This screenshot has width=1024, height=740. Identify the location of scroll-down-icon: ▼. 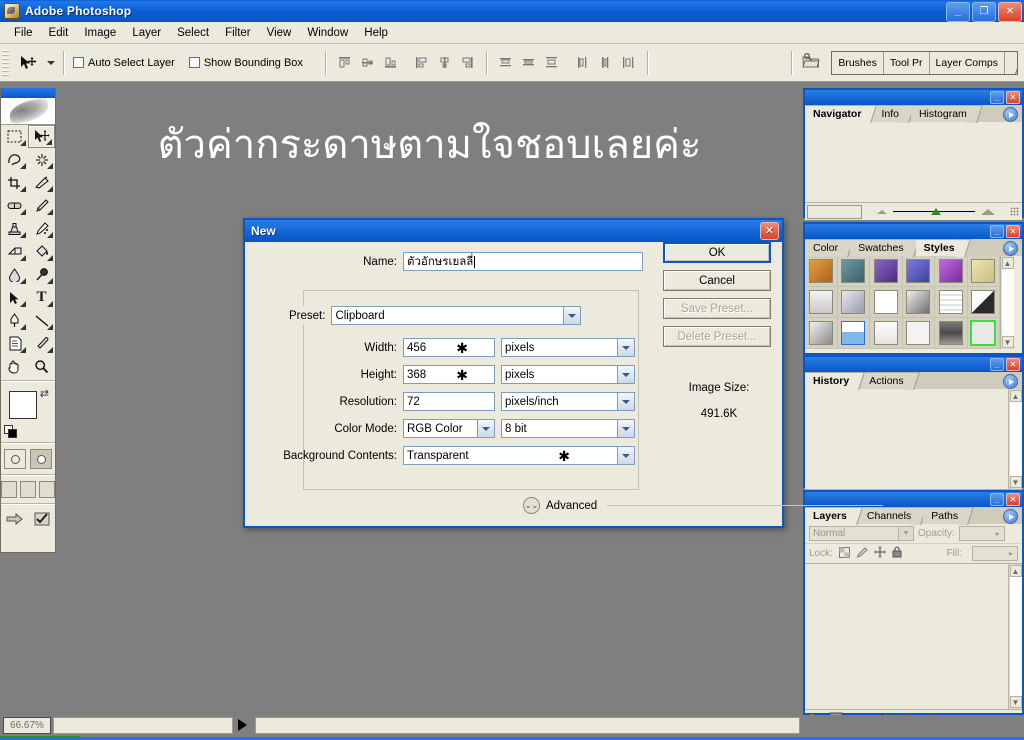
(1015, 702).